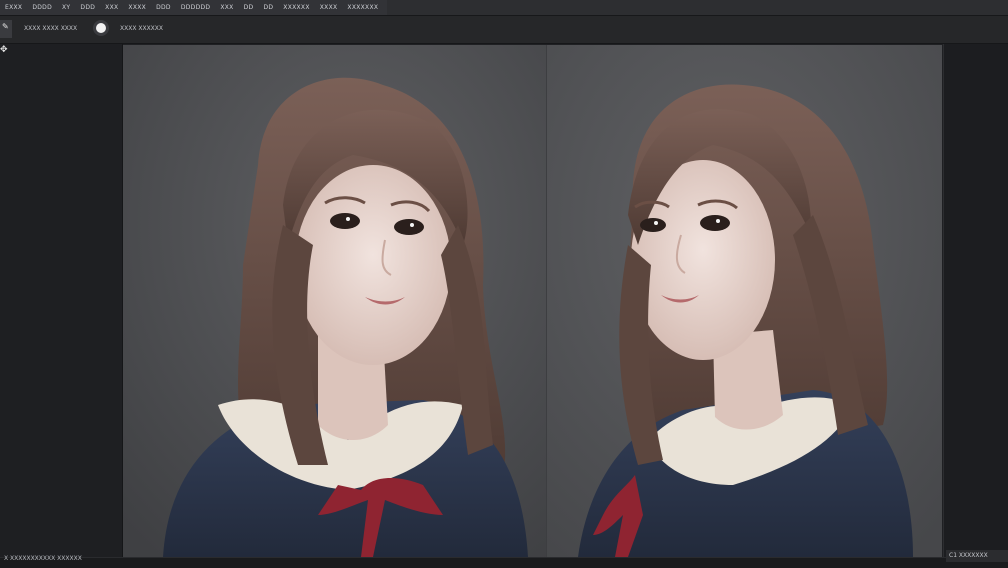 The image size is (1008, 568). I want to click on status-info: X XXXXXXXXXXX XXXXXX, so click(43, 558).